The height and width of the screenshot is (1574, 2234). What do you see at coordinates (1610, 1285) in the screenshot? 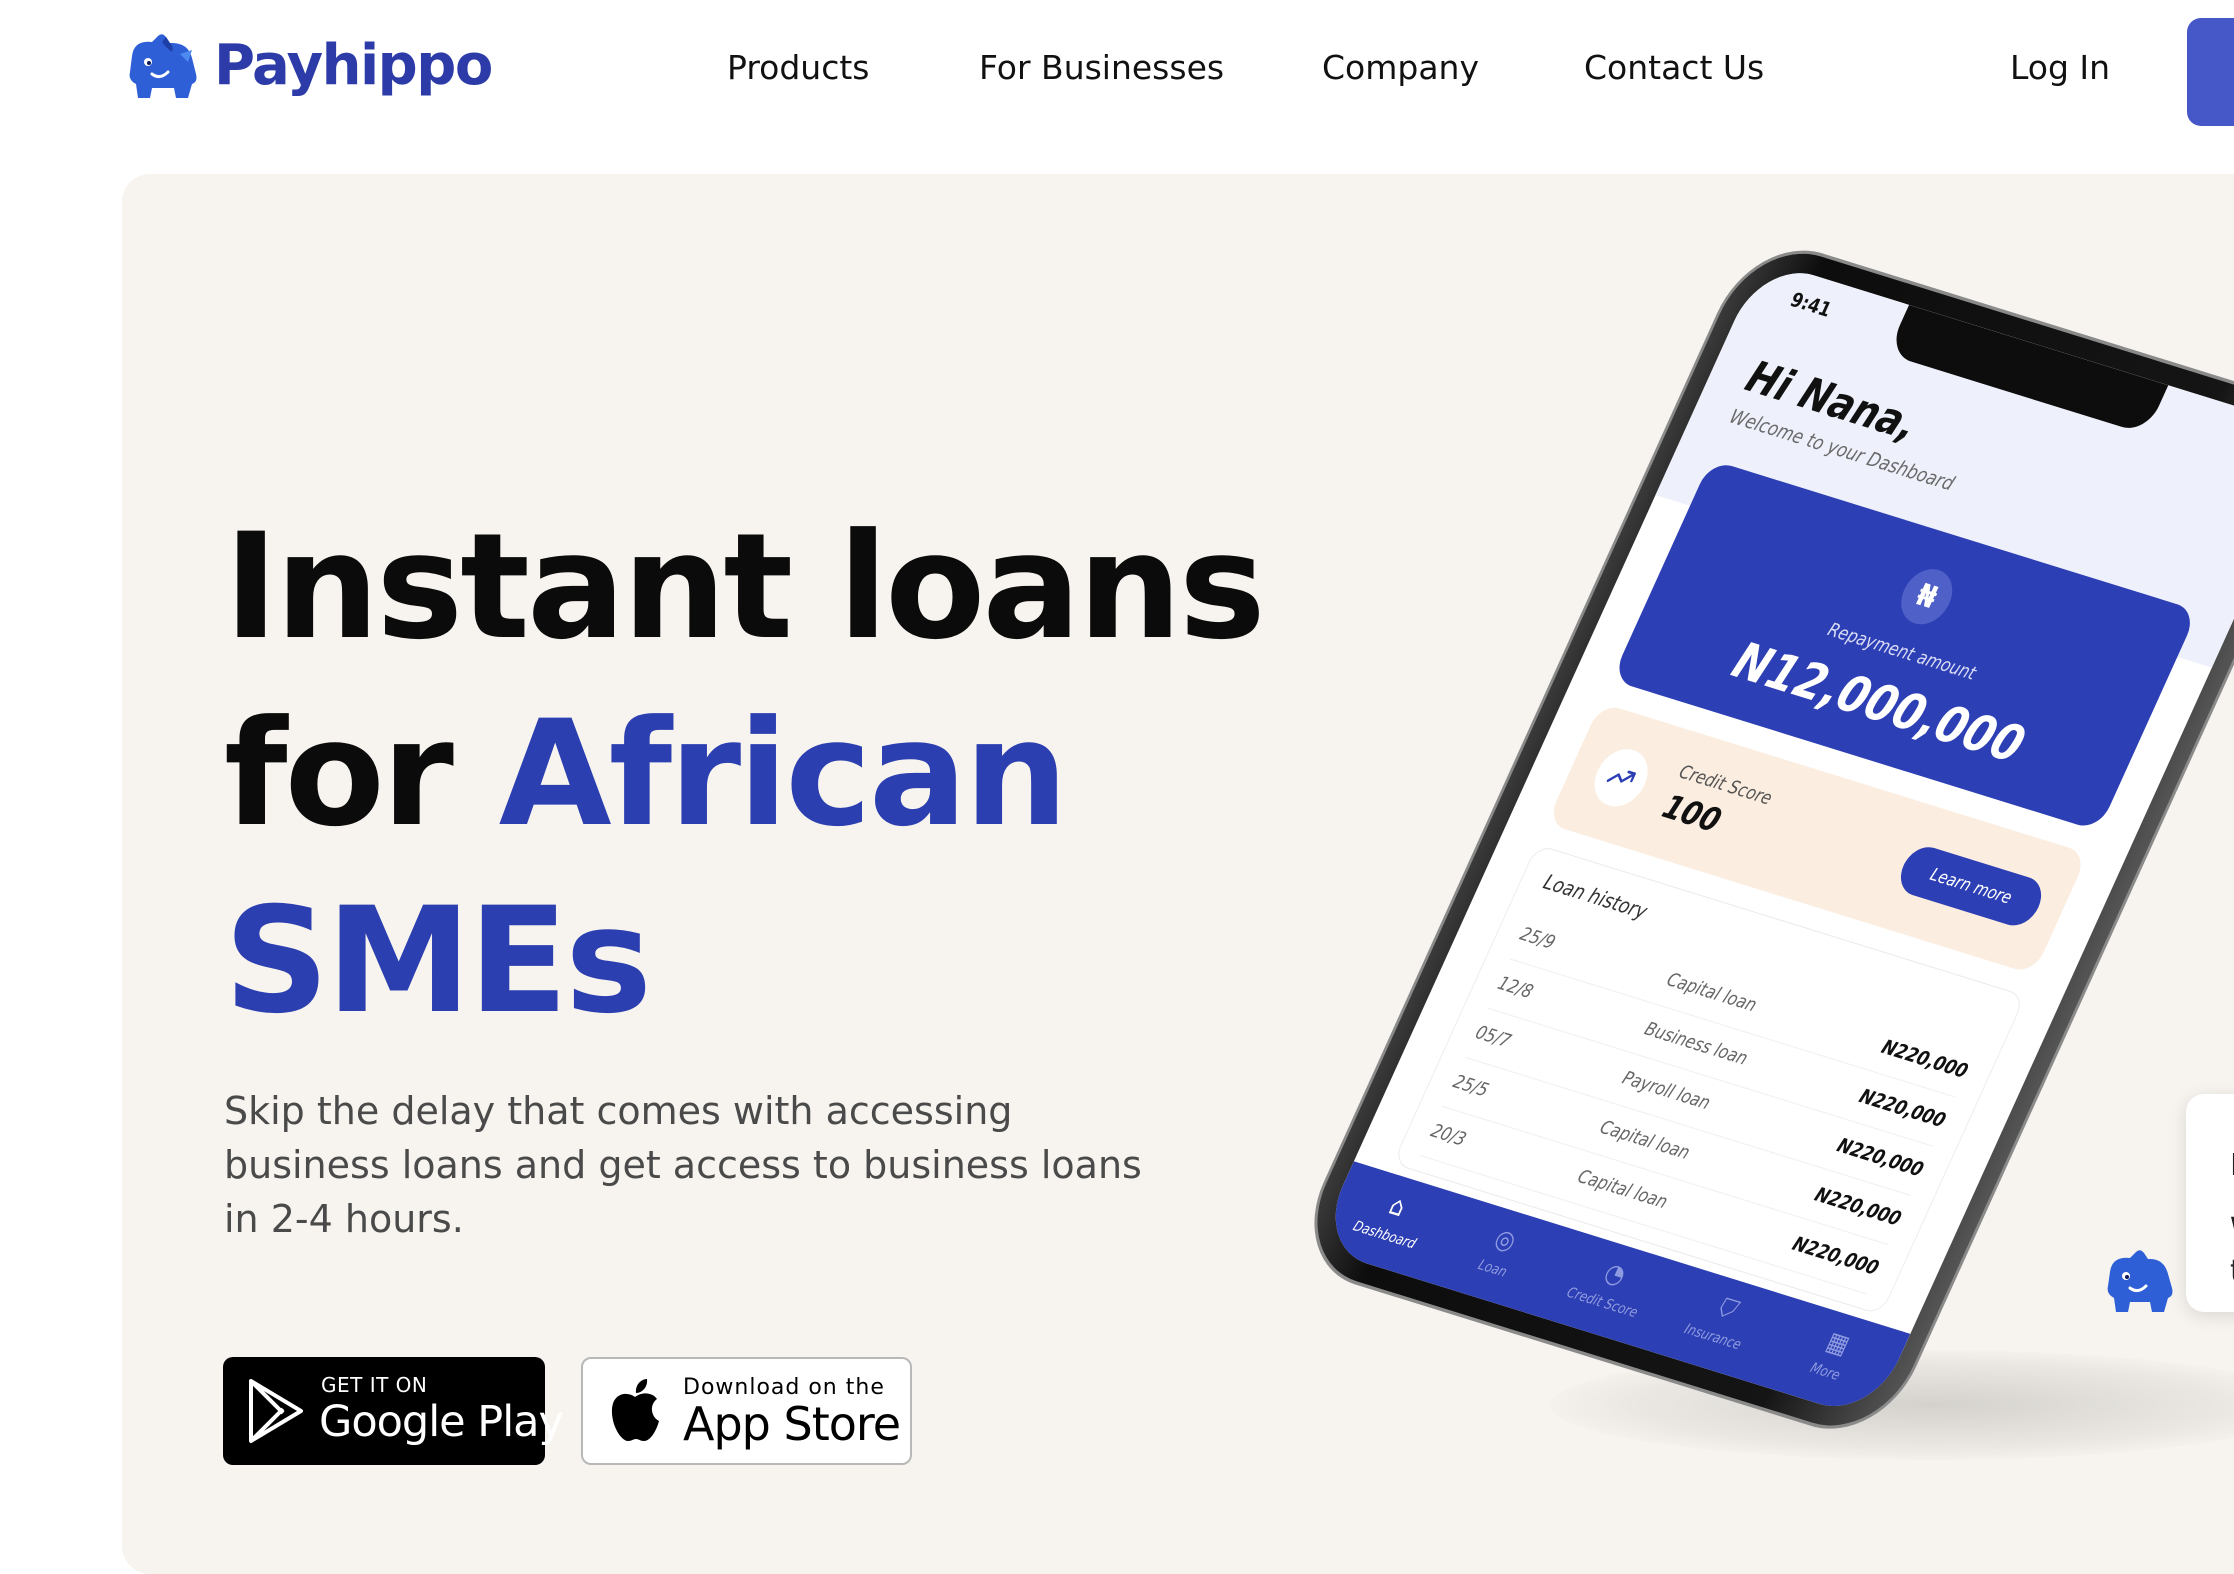
I see `tab-credit-score: ◔ Credit Score` at bounding box center [1610, 1285].